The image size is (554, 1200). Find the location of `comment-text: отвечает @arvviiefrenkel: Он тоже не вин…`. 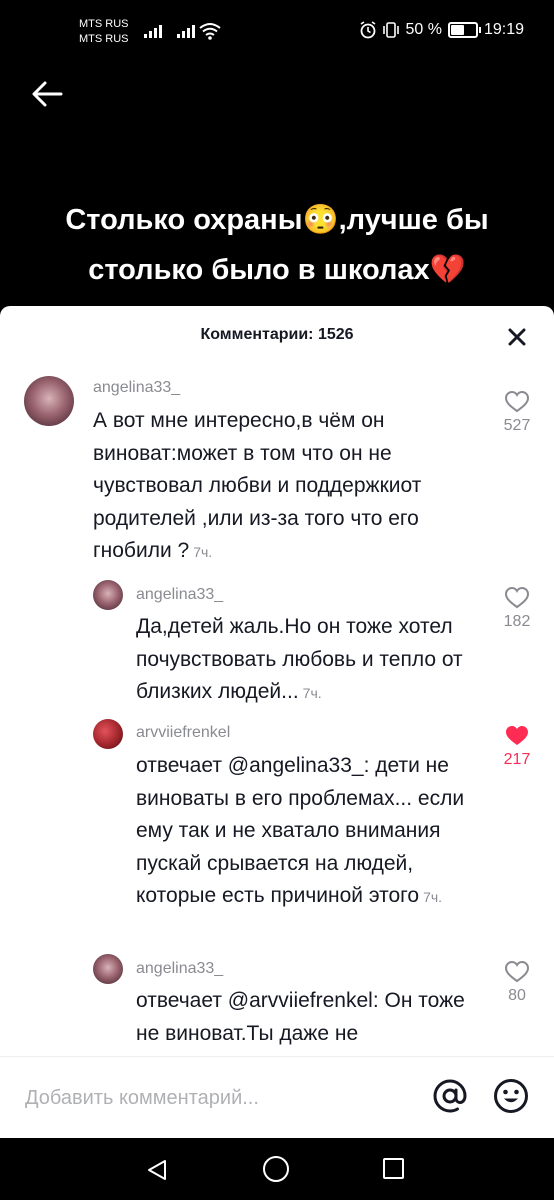

comment-text: отвечает @arvviiefrenkel: Он тоже не вин… is located at coordinates (306, 1017).